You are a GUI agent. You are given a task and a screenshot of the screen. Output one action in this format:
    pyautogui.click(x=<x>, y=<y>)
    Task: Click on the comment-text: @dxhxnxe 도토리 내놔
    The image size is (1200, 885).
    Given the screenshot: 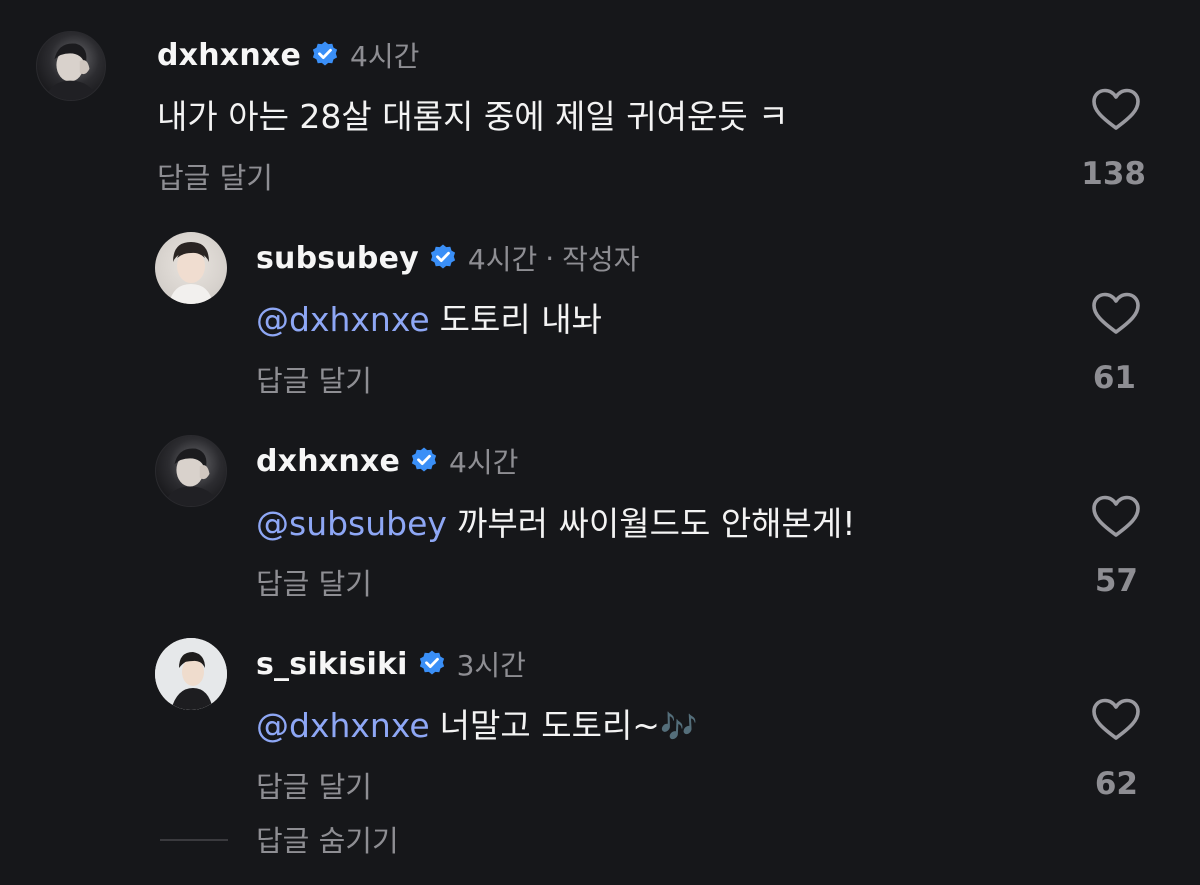 What is the action you would take?
    pyautogui.click(x=429, y=317)
    